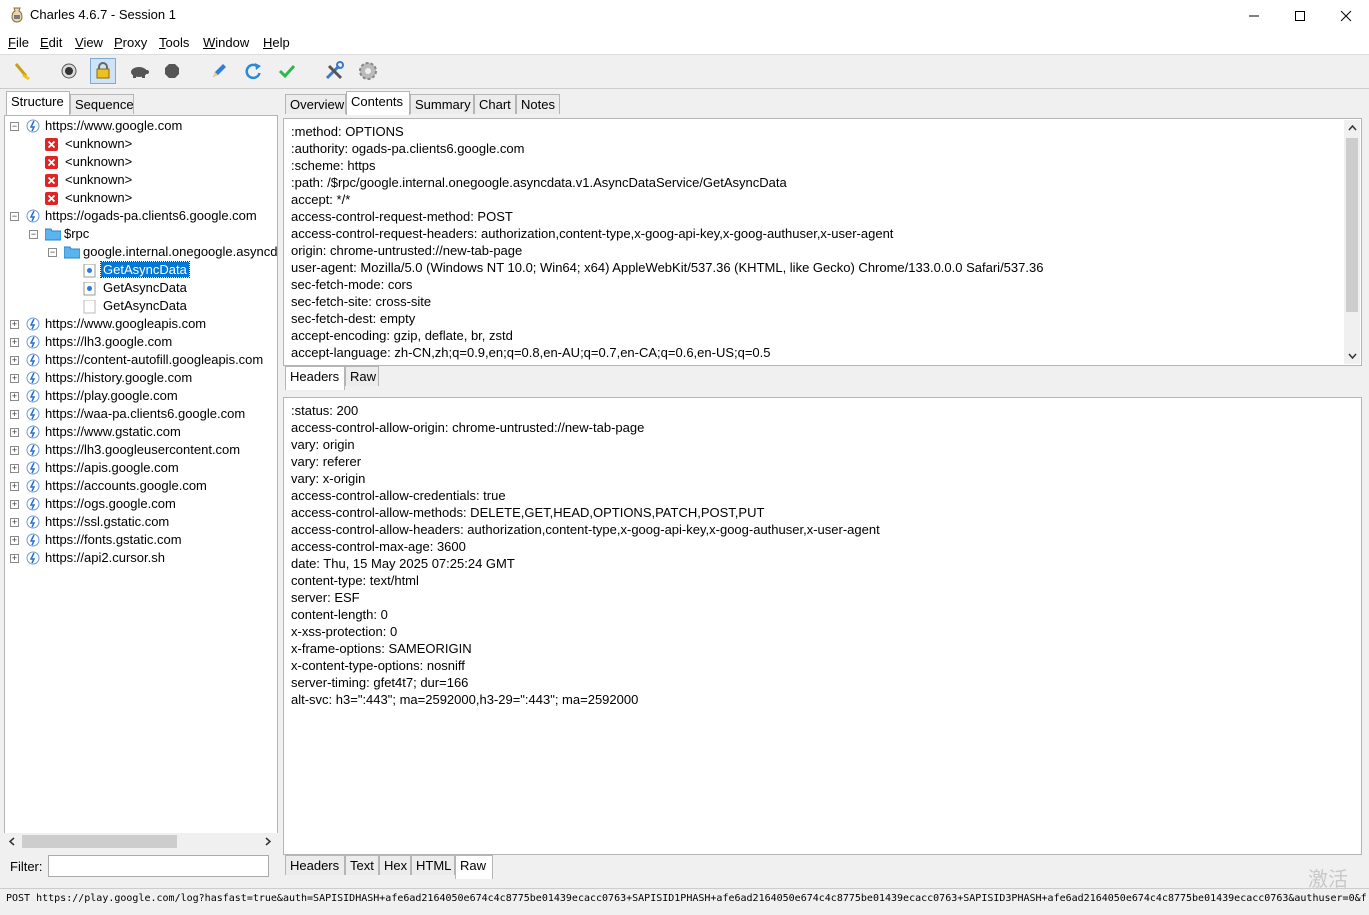 The width and height of the screenshot is (1369, 915). Describe the element at coordinates (89, 271) in the screenshot. I see `request-doc-icon` at that location.